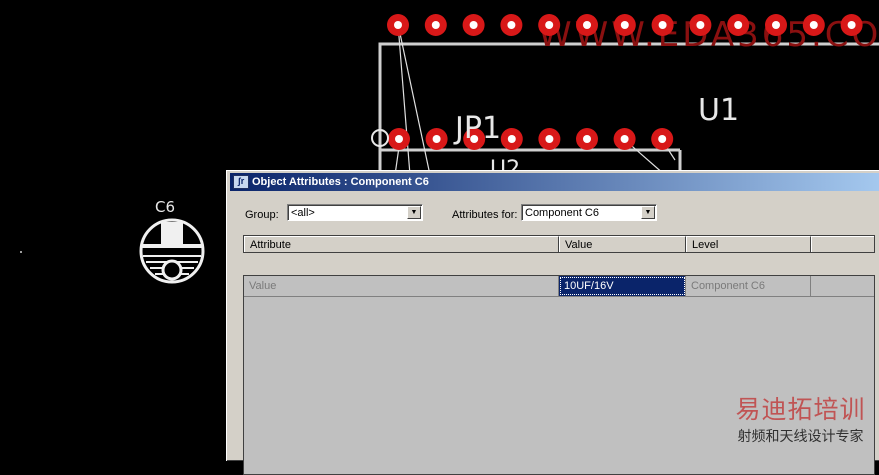  What do you see at coordinates (800, 409) in the screenshot?
I see `brand-title: 易迪拓培训` at bounding box center [800, 409].